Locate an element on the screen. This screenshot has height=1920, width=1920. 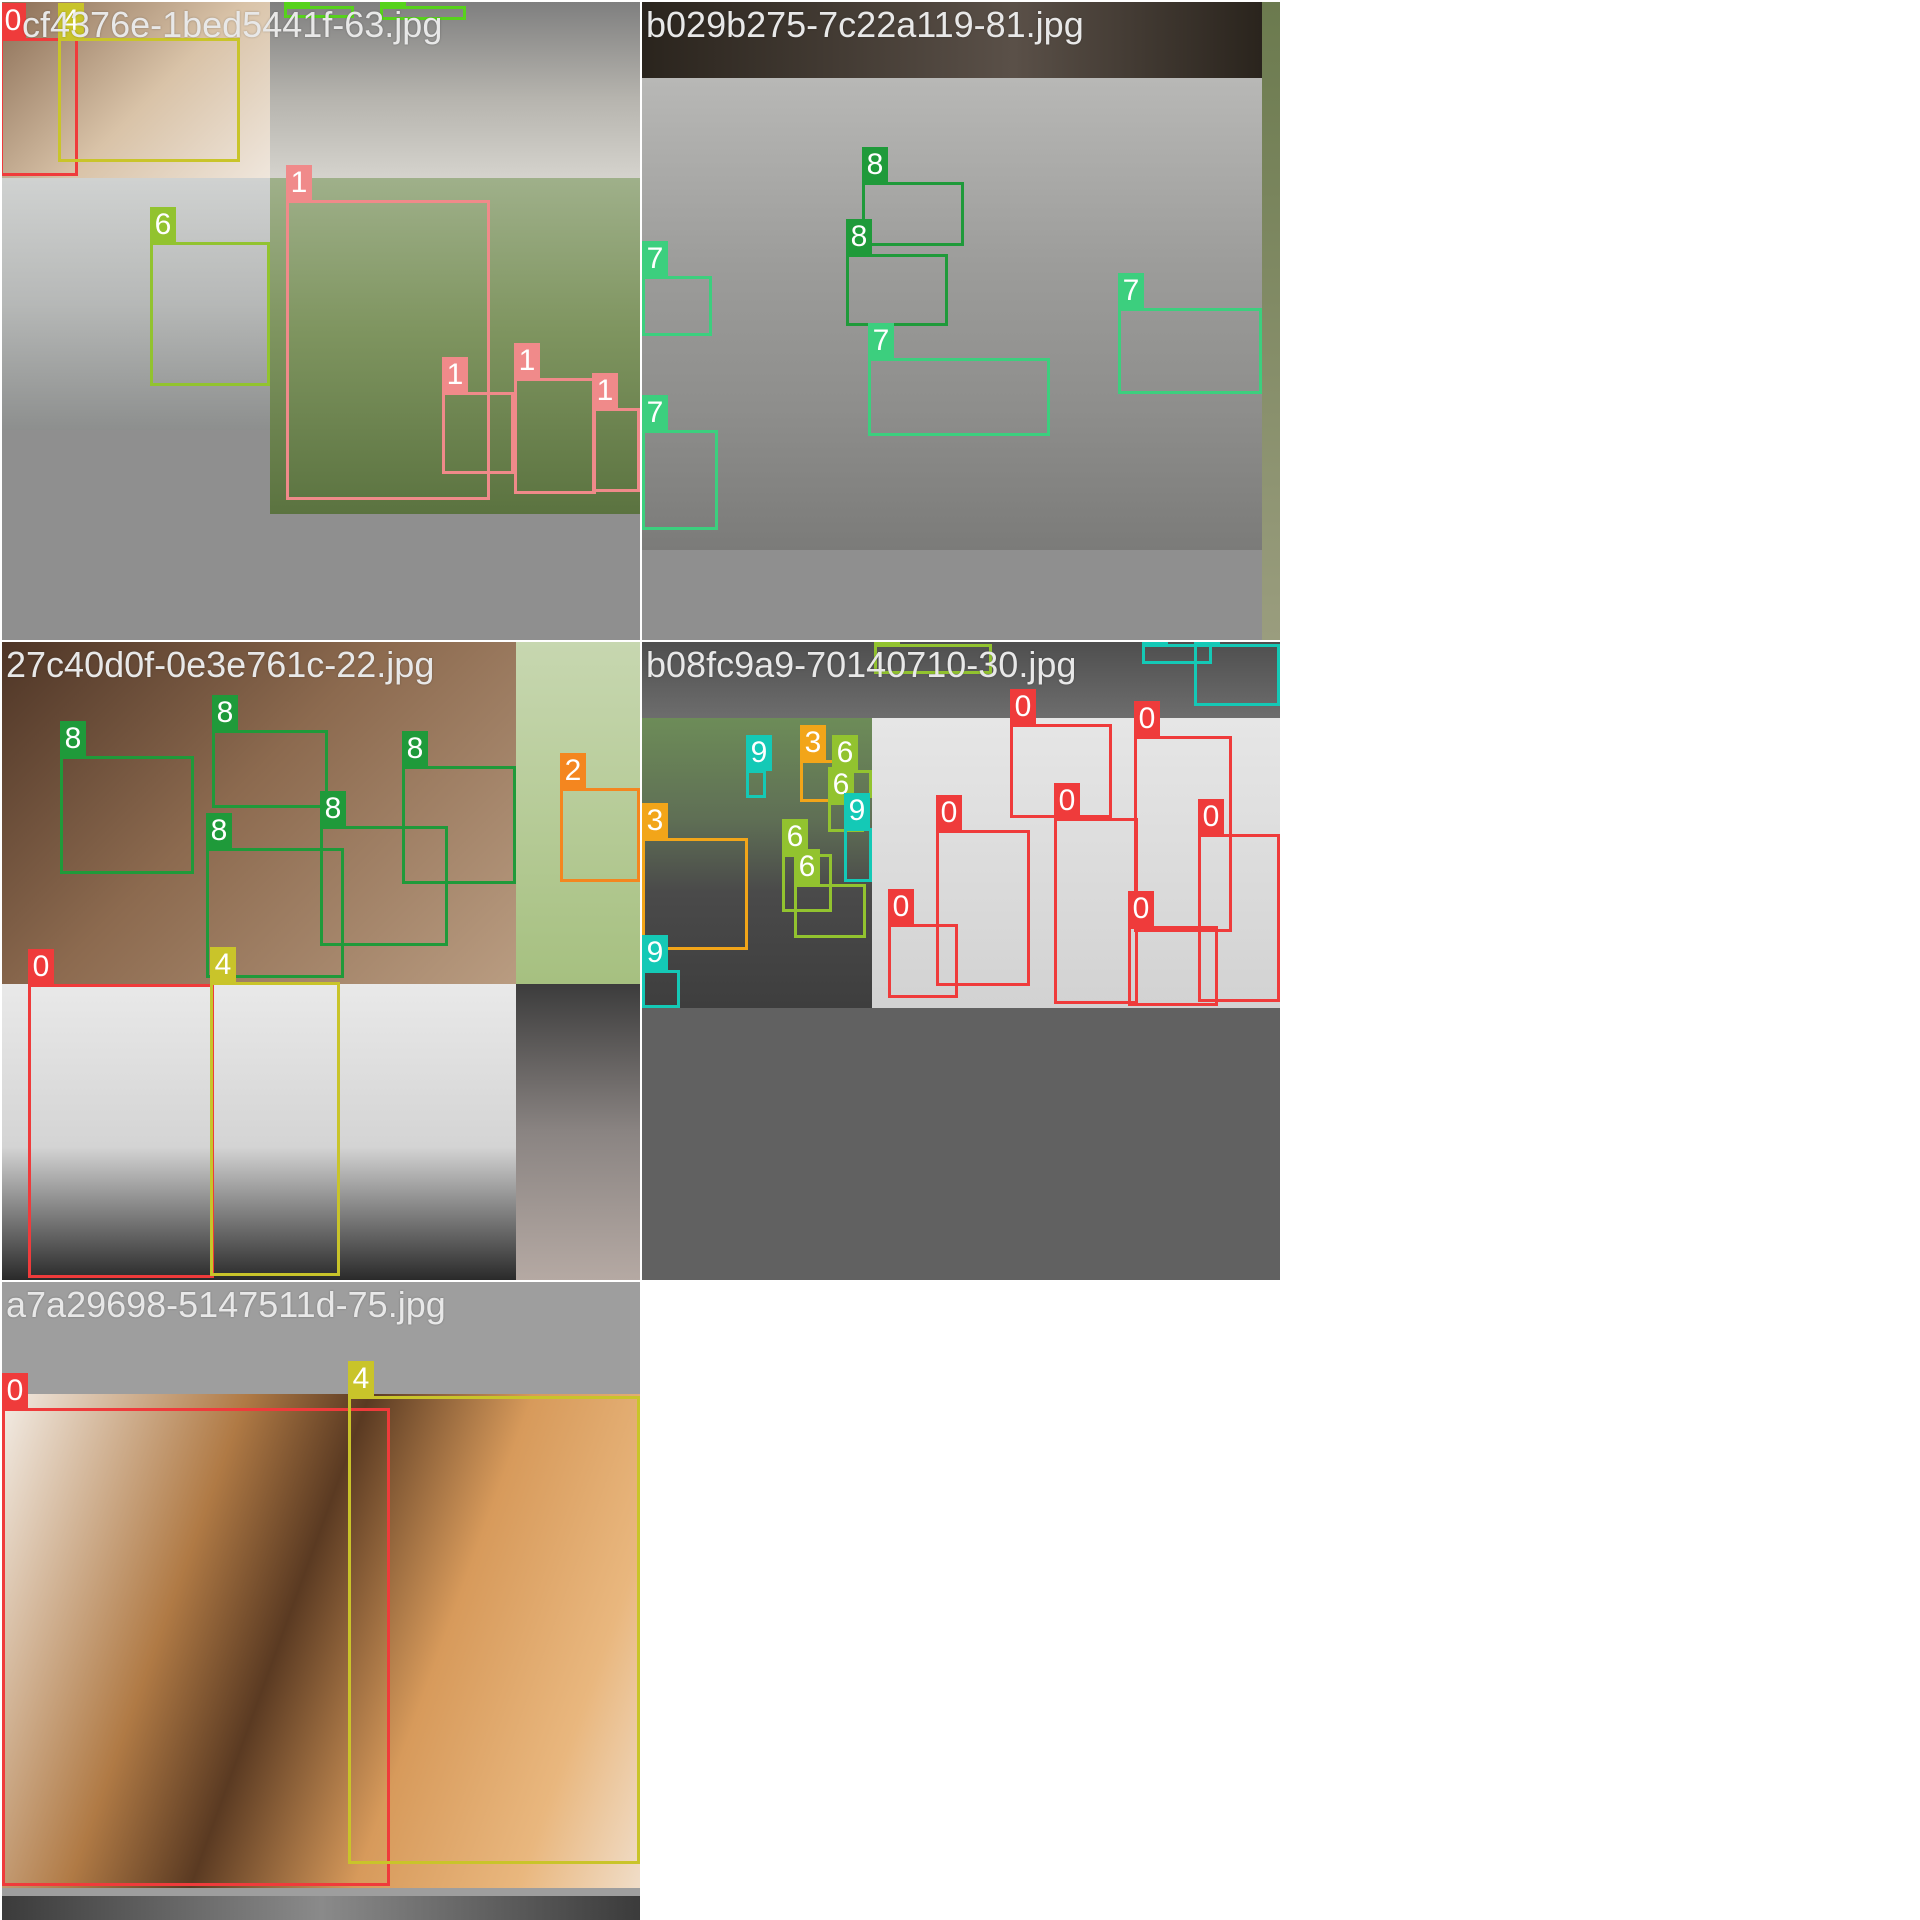
bbox-2: 2 is located at coordinates (600, 817).